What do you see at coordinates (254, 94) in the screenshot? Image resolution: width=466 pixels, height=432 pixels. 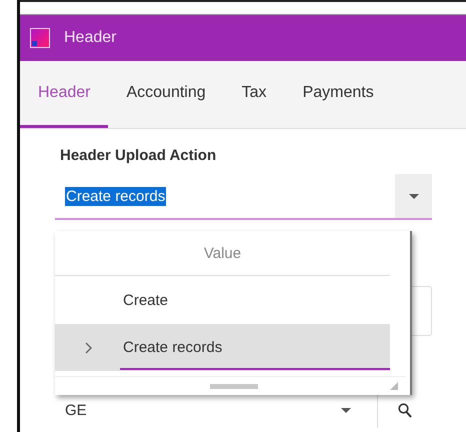 I see `tab: Tax` at bounding box center [254, 94].